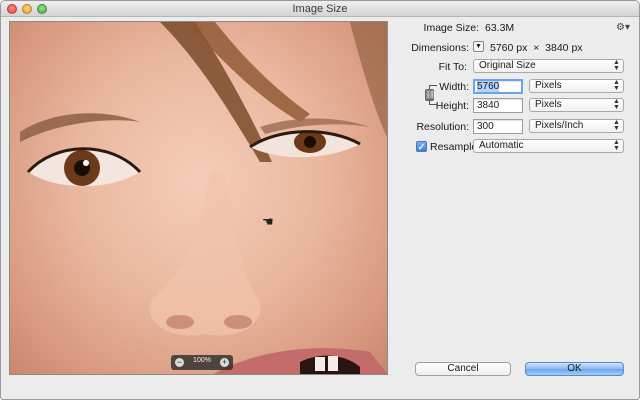 Image resolution: width=640 pixels, height=400 pixels. I want to click on resolution-label: Resolution:, so click(442, 127).